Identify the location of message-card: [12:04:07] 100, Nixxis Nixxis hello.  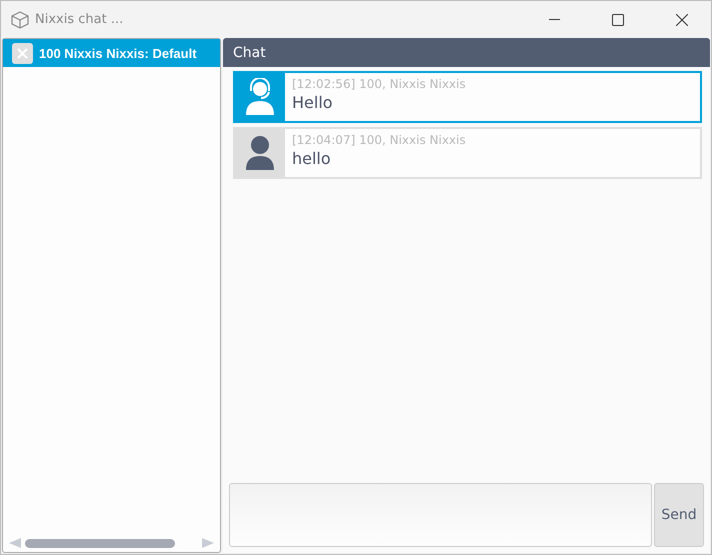
(467, 153).